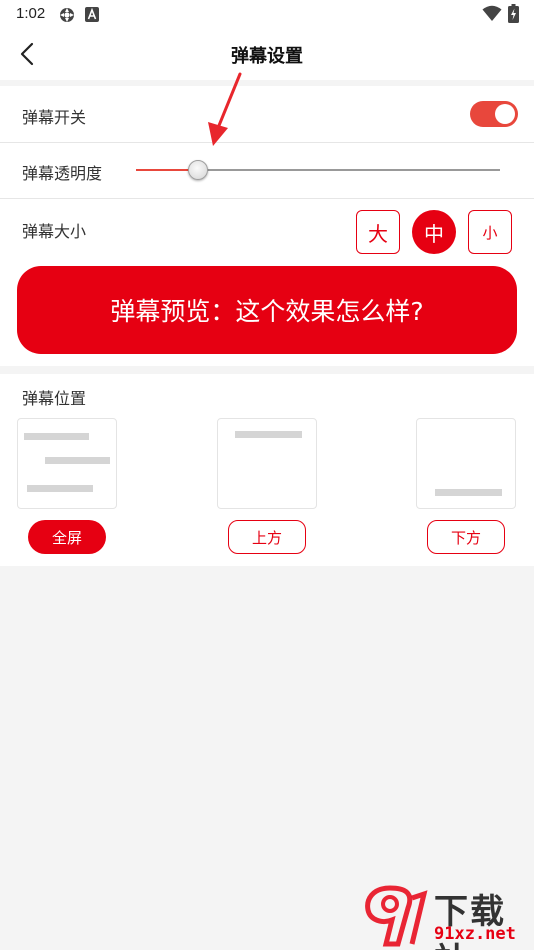 The height and width of the screenshot is (950, 534). Describe the element at coordinates (92, 14) in the screenshot. I see `font-a-icon` at that location.